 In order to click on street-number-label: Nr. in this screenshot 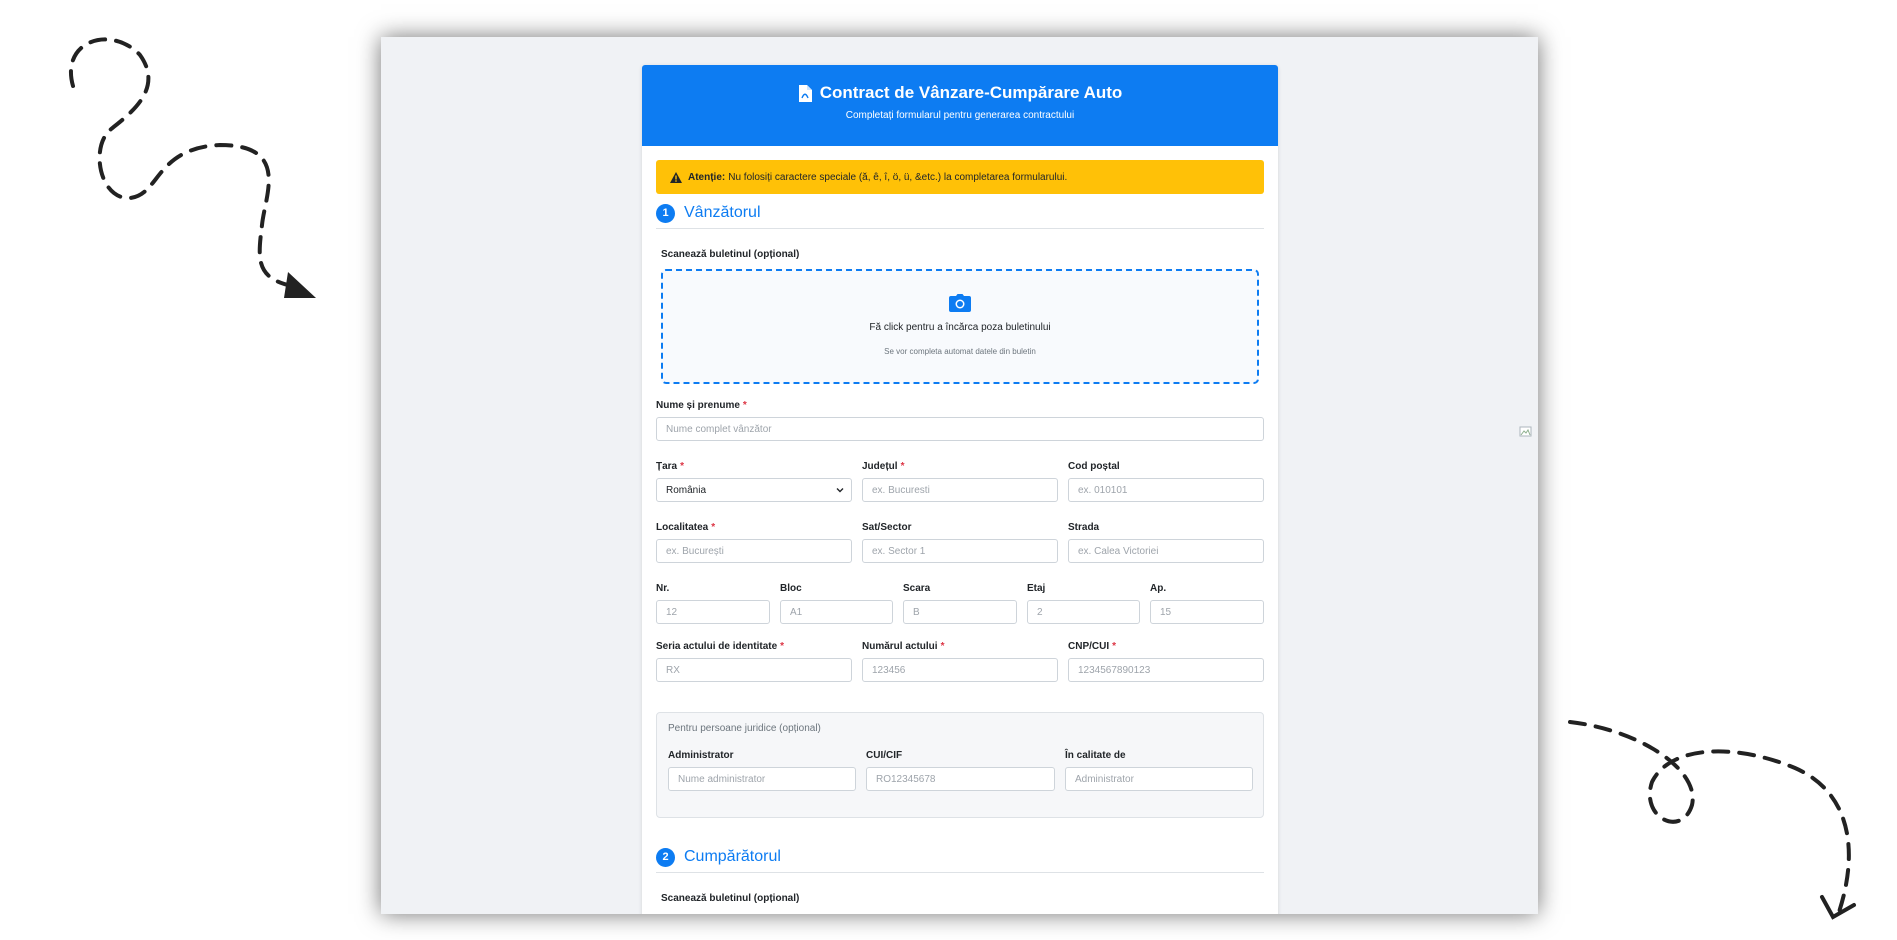, I will do `click(663, 588)`.